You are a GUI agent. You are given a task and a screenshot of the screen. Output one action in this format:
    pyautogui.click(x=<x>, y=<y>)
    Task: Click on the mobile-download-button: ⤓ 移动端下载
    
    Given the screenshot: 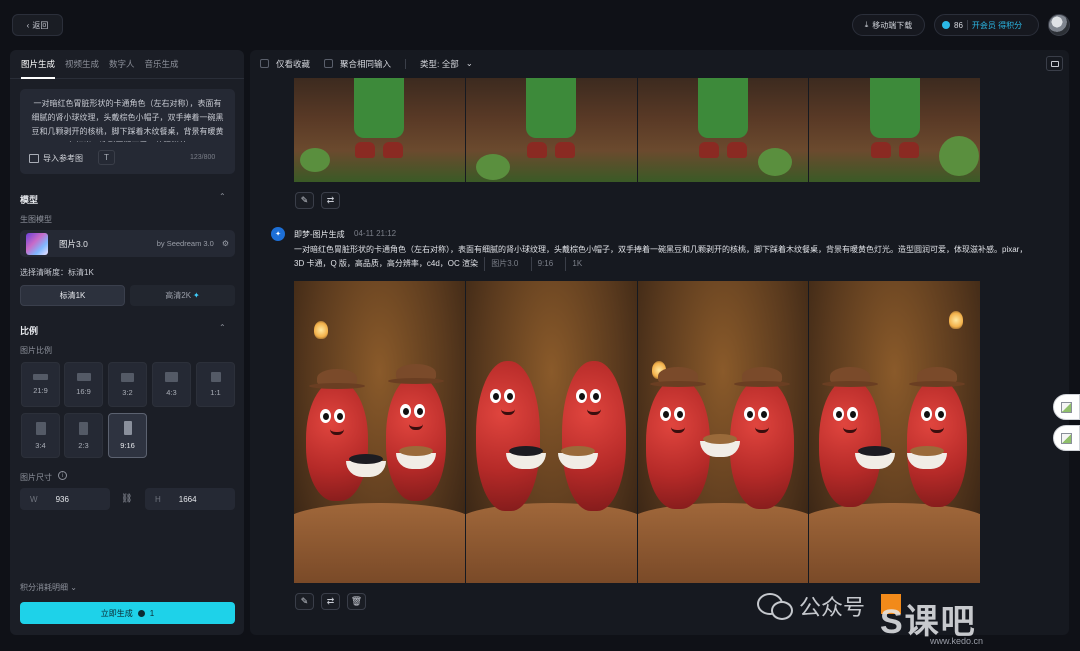 What is the action you would take?
    pyautogui.click(x=888, y=25)
    